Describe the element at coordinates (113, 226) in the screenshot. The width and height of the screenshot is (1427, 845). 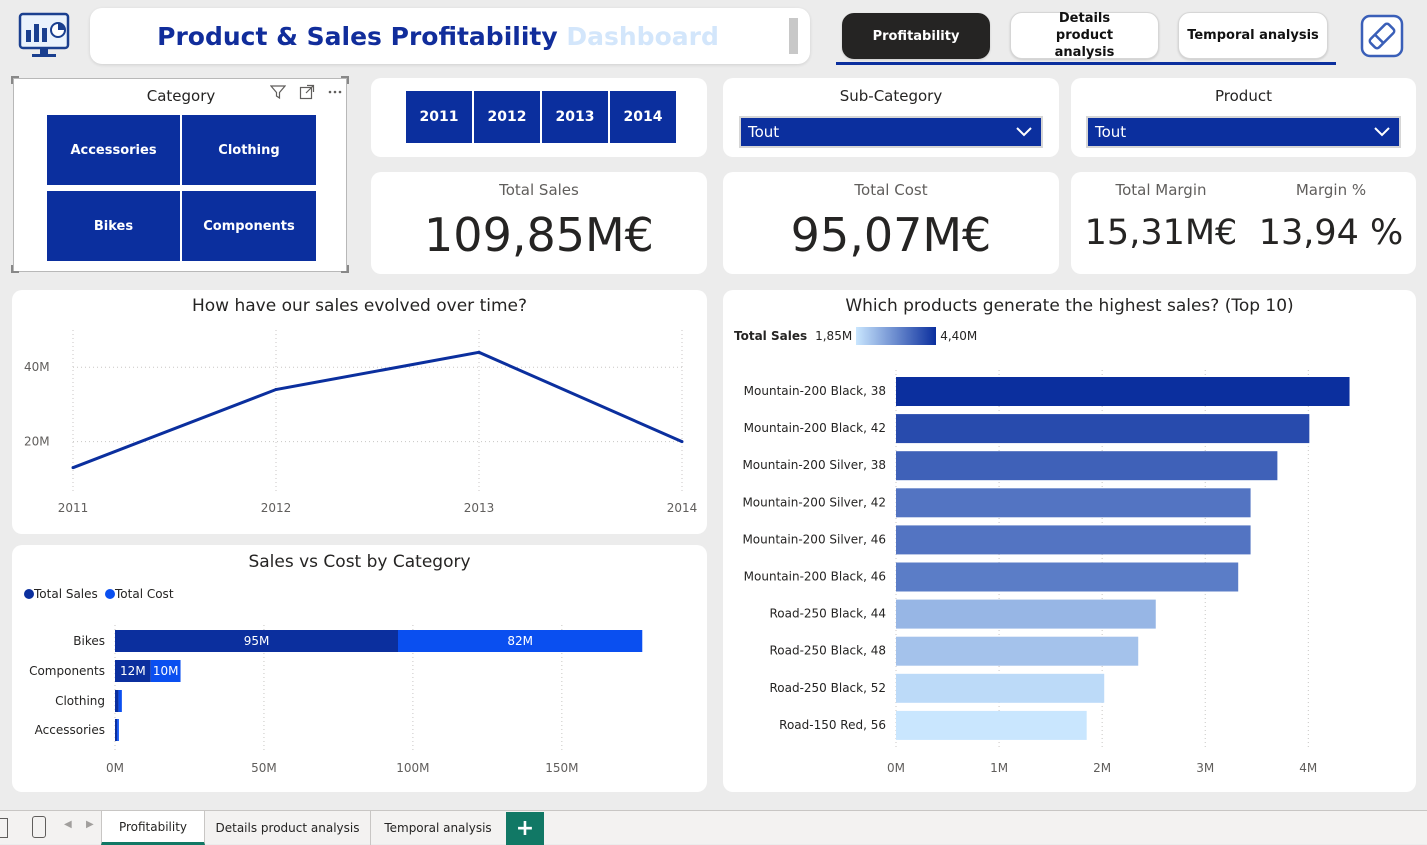
I see `category-tile-bikes: Bikes` at that location.